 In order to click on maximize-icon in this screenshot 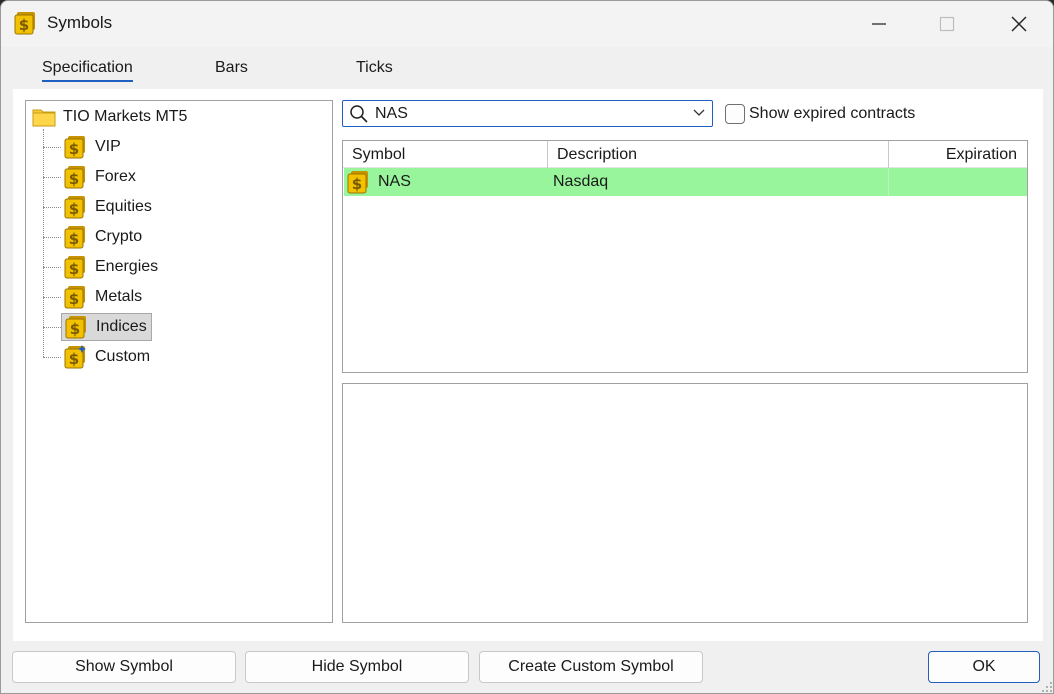, I will do `click(947, 24)`.